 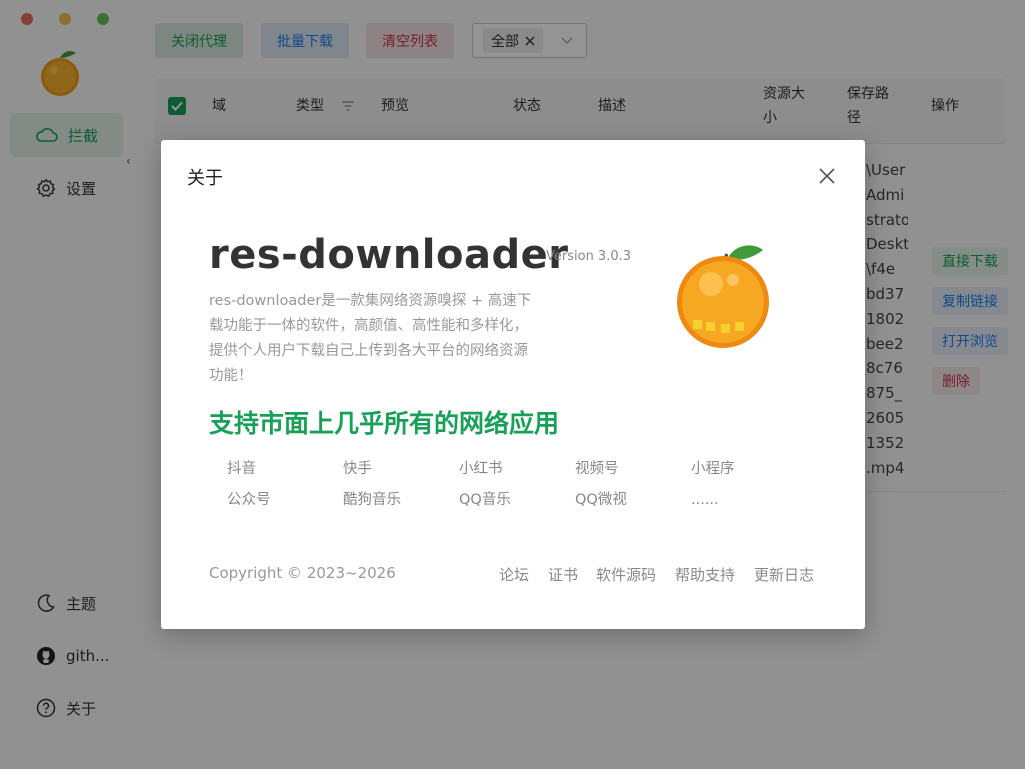 What do you see at coordinates (626, 574) in the screenshot?
I see `source-code-link: 软件源码` at bounding box center [626, 574].